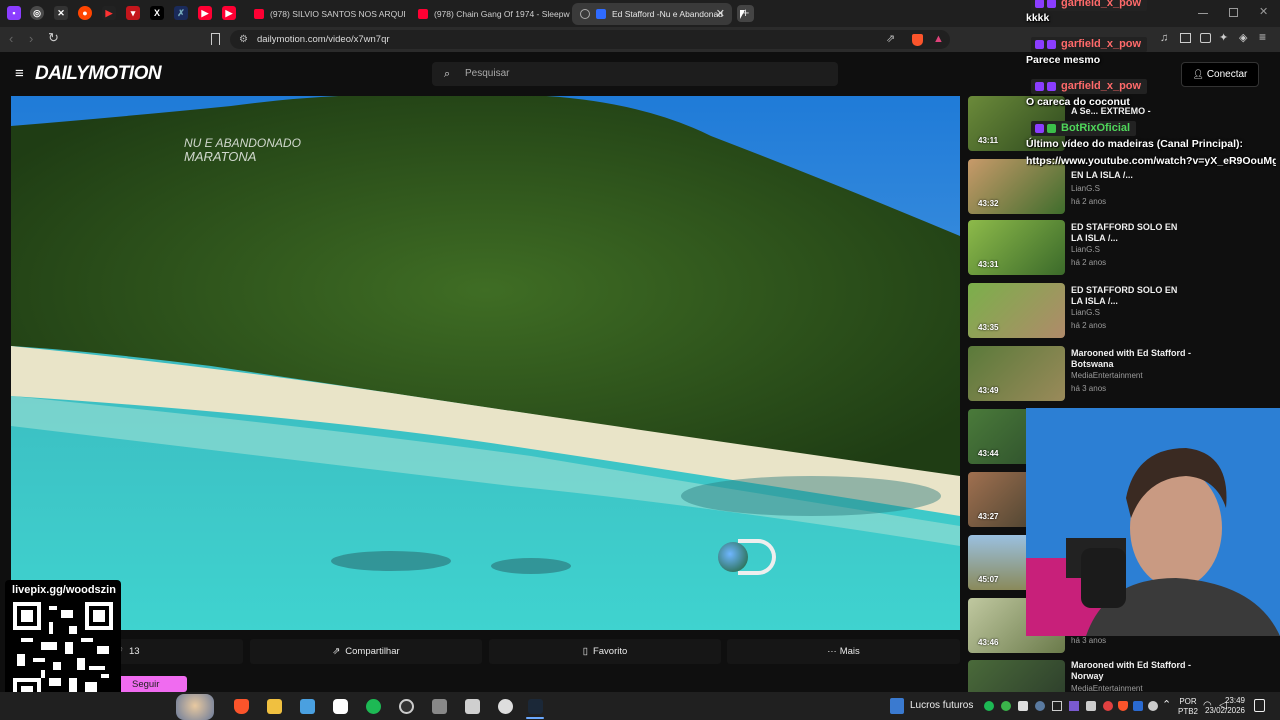  What do you see at coordinates (989, 706) in the screenshot?
I see `spotify-tray-icon` at bounding box center [989, 706].